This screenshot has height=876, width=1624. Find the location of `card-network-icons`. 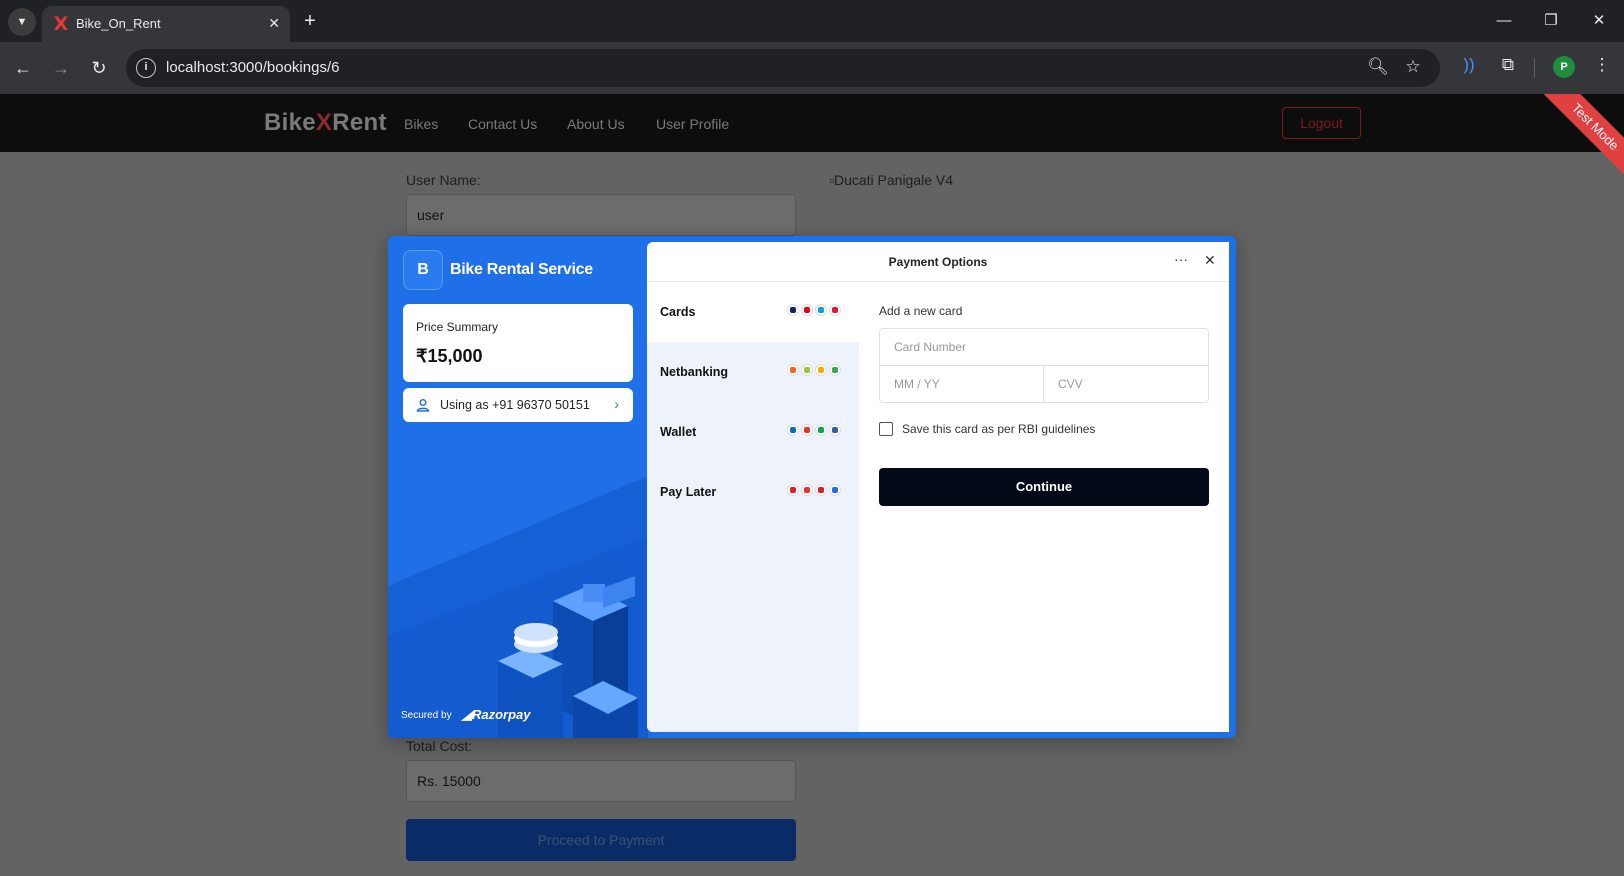

card-network-icons is located at coordinates (815, 311).